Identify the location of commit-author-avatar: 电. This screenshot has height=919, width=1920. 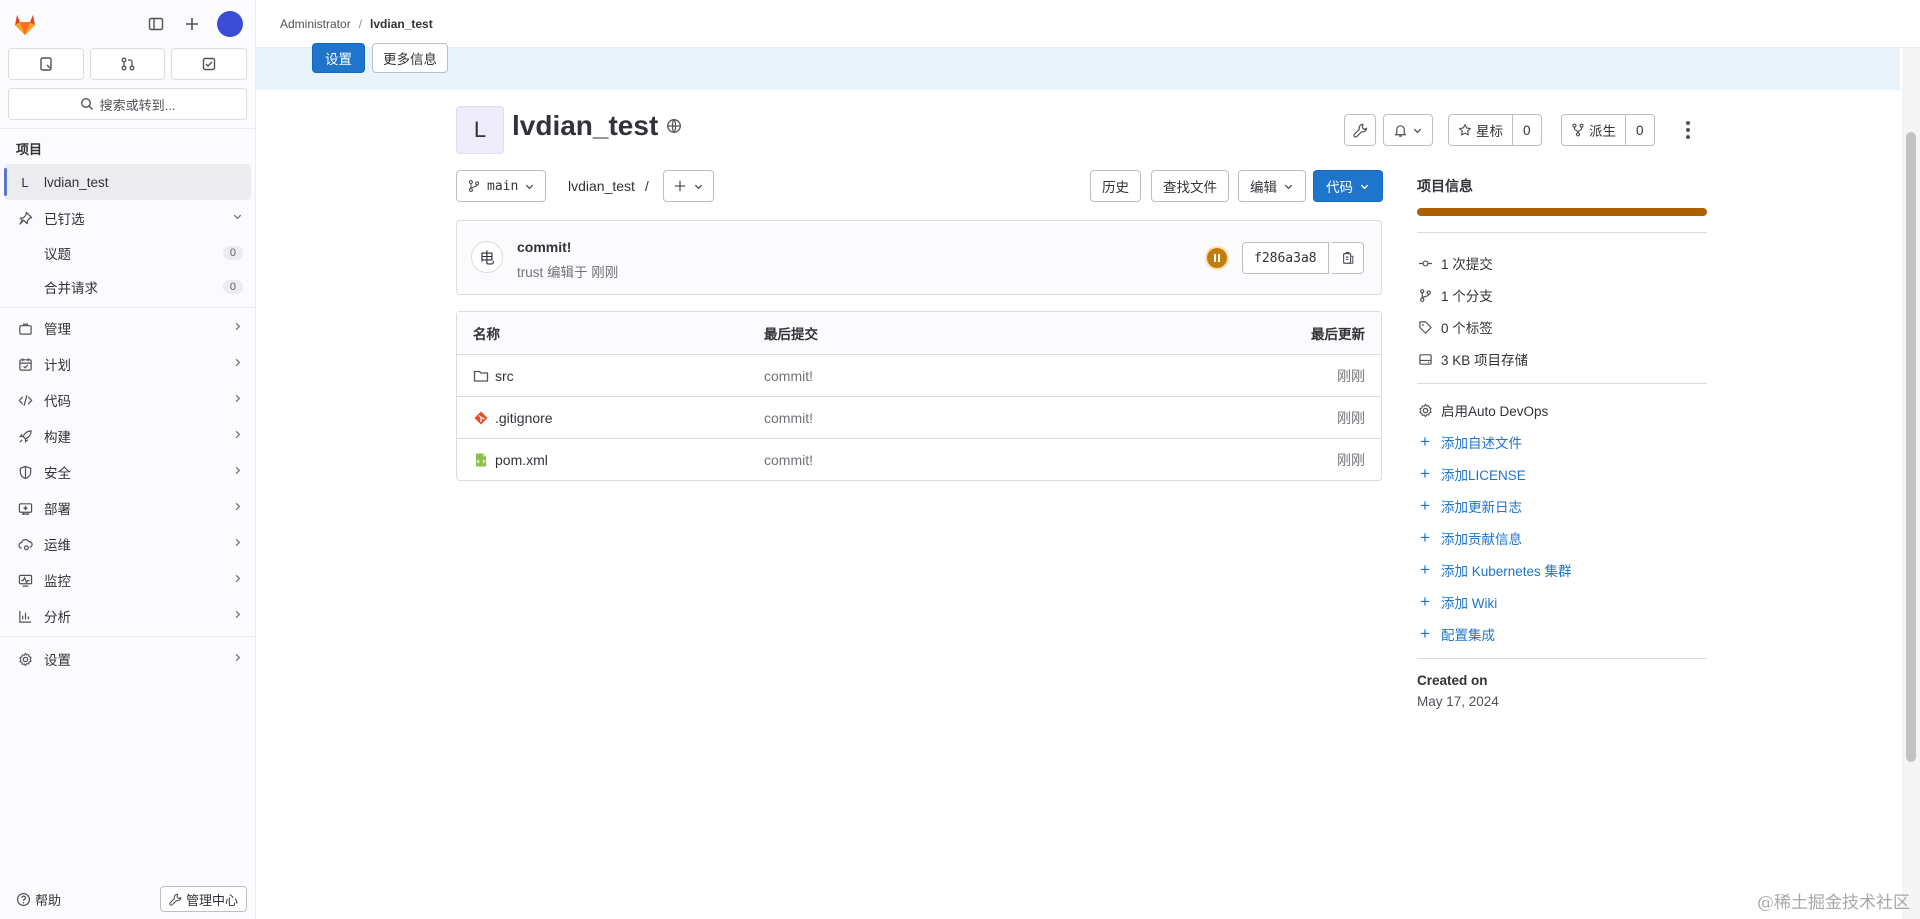
(487, 257).